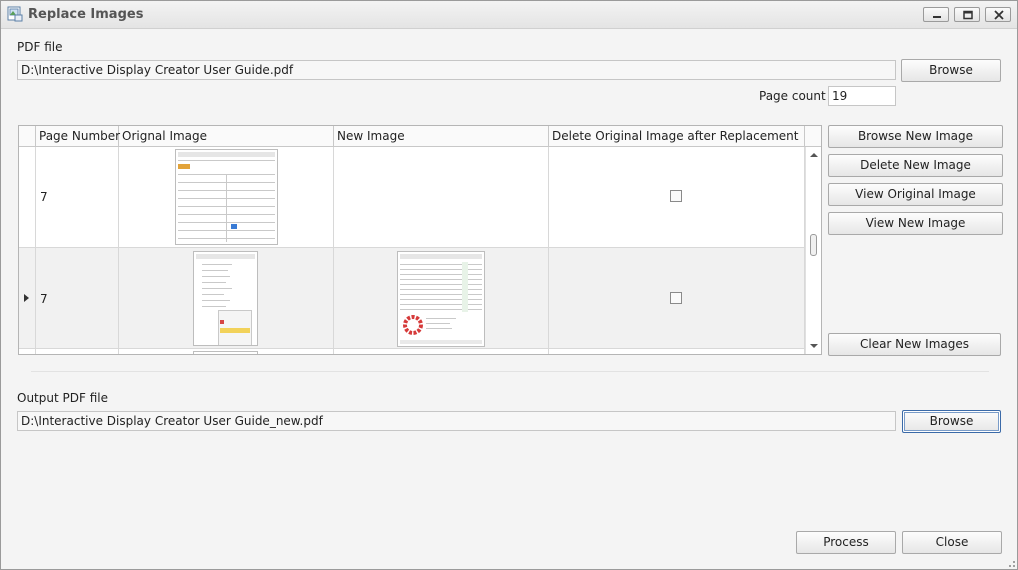 The height and width of the screenshot is (570, 1018). I want to click on output-pdf-label: Output PDF file, so click(62, 398).